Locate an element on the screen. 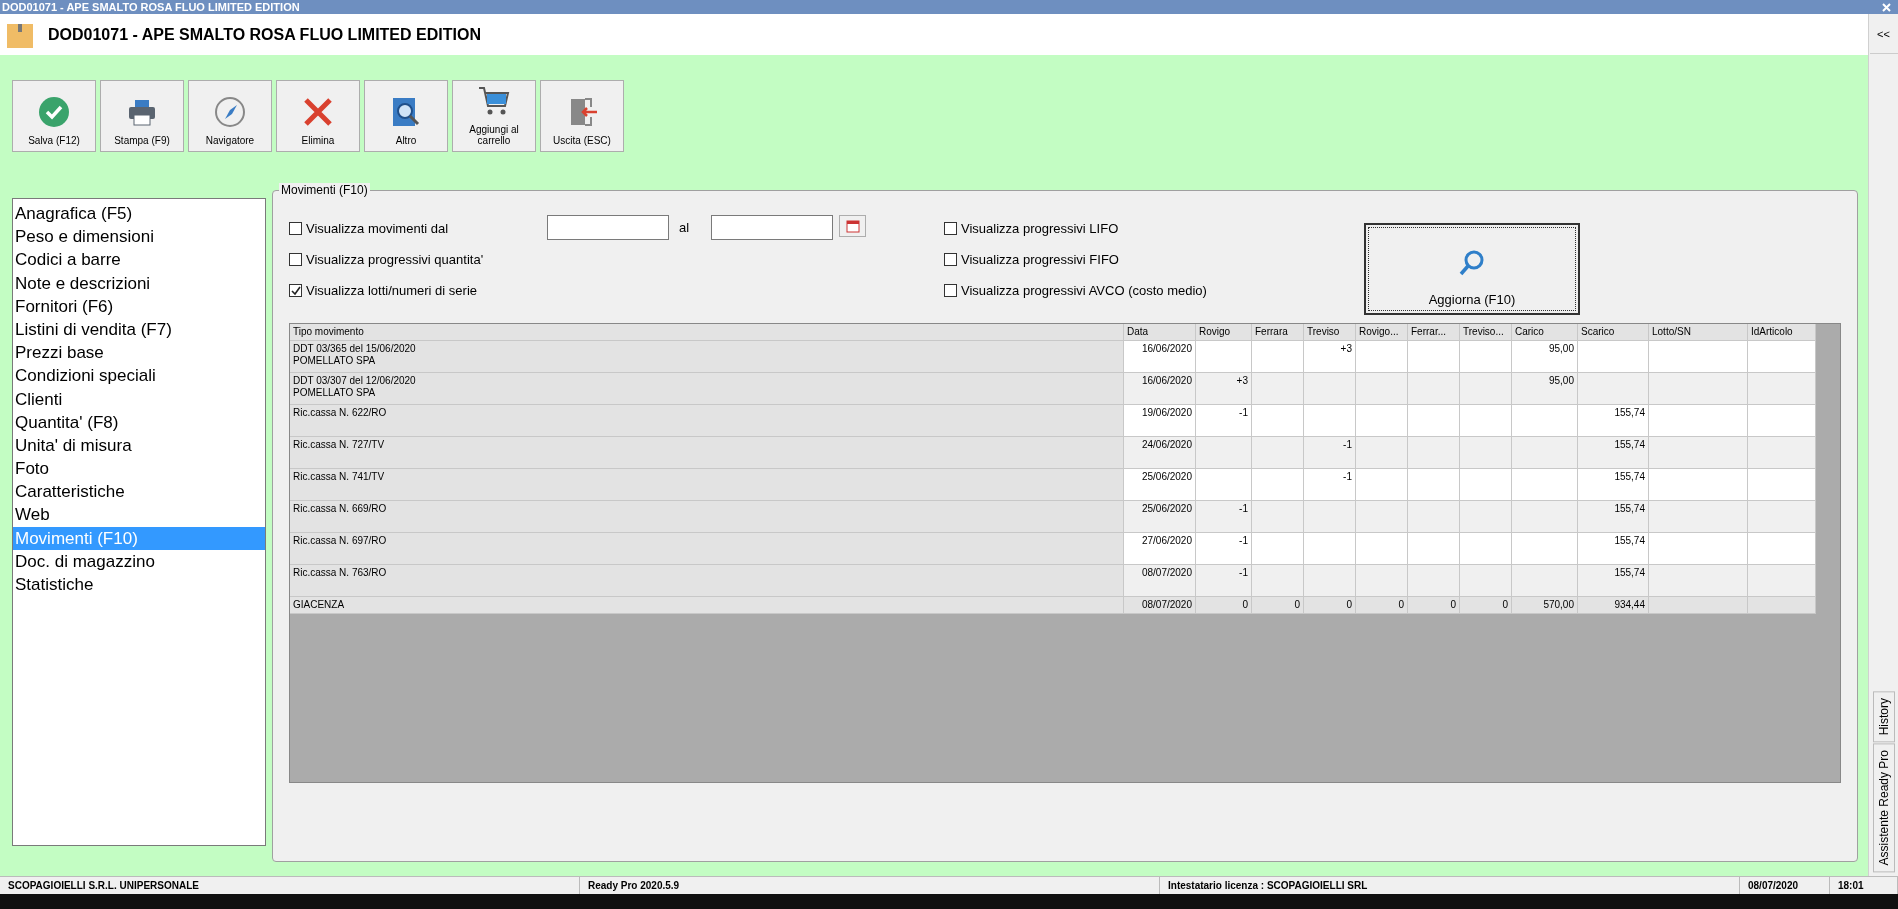  toolbar-button: Altro is located at coordinates (406, 116).